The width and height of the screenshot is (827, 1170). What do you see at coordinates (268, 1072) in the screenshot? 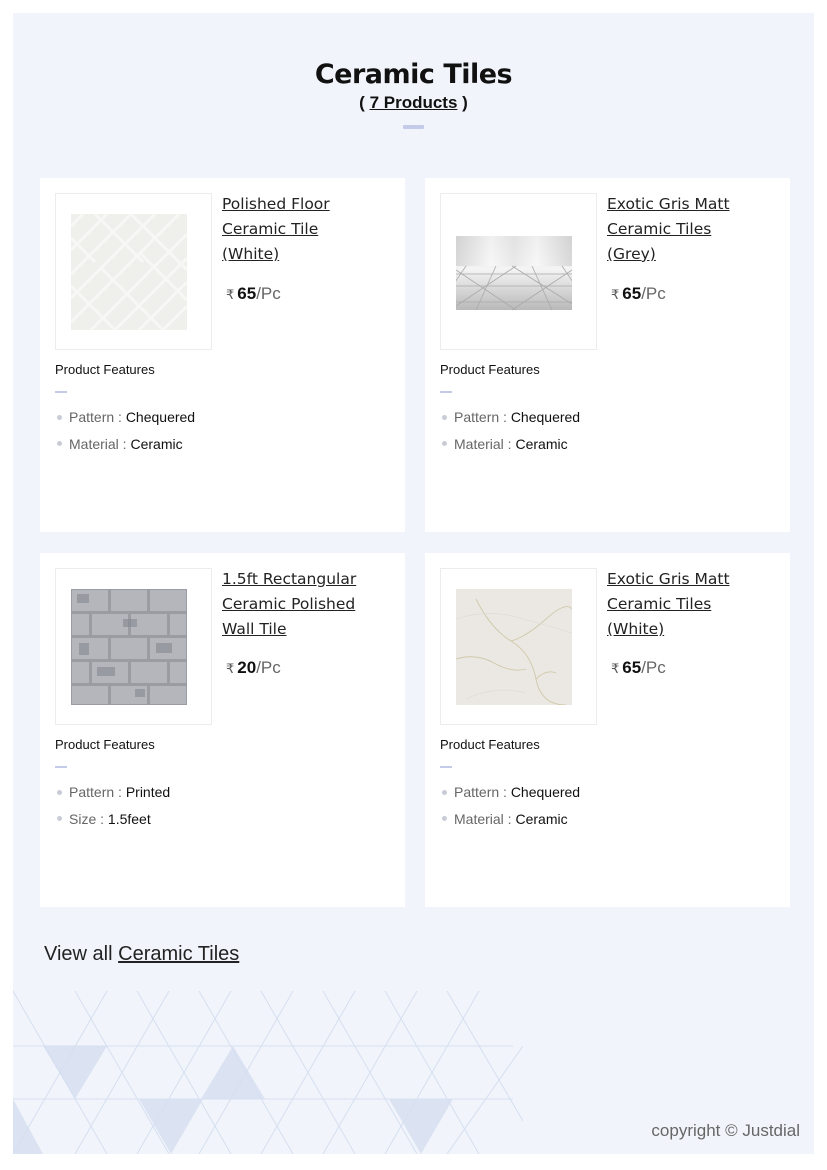
I see `triangle-pattern-decoration` at bounding box center [268, 1072].